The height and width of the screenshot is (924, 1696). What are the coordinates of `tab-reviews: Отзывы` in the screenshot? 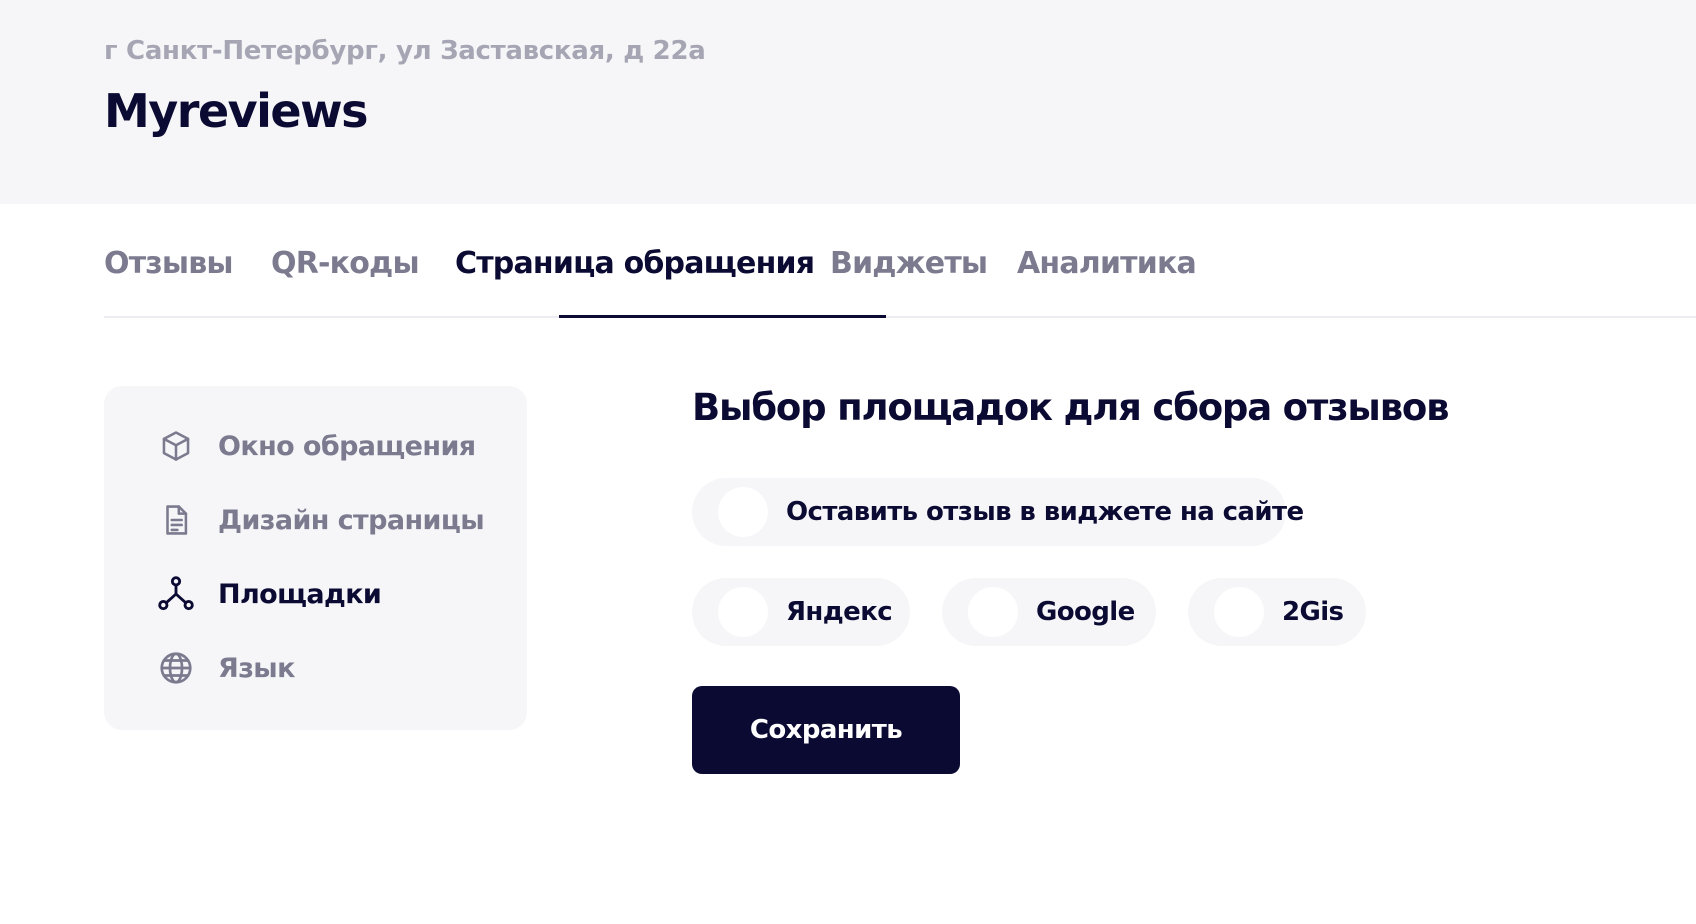 It's located at (169, 263).